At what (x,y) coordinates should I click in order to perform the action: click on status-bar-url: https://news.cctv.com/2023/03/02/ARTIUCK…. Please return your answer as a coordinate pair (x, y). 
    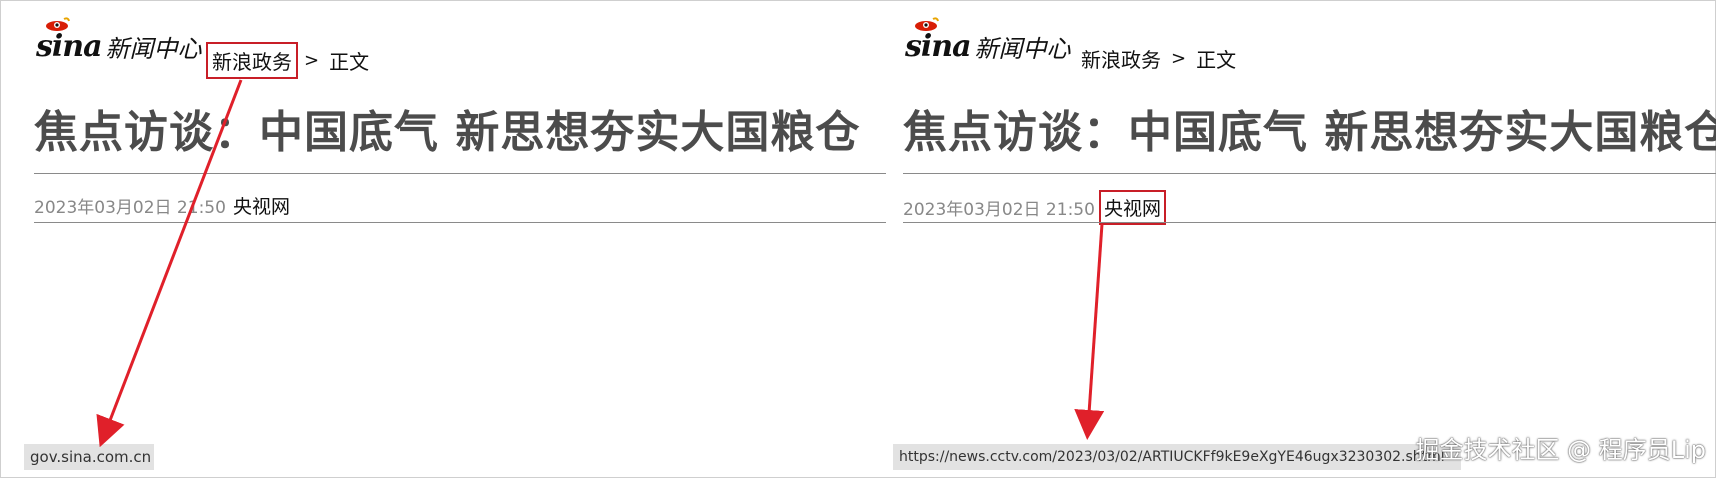
    Looking at the image, I should click on (1177, 457).